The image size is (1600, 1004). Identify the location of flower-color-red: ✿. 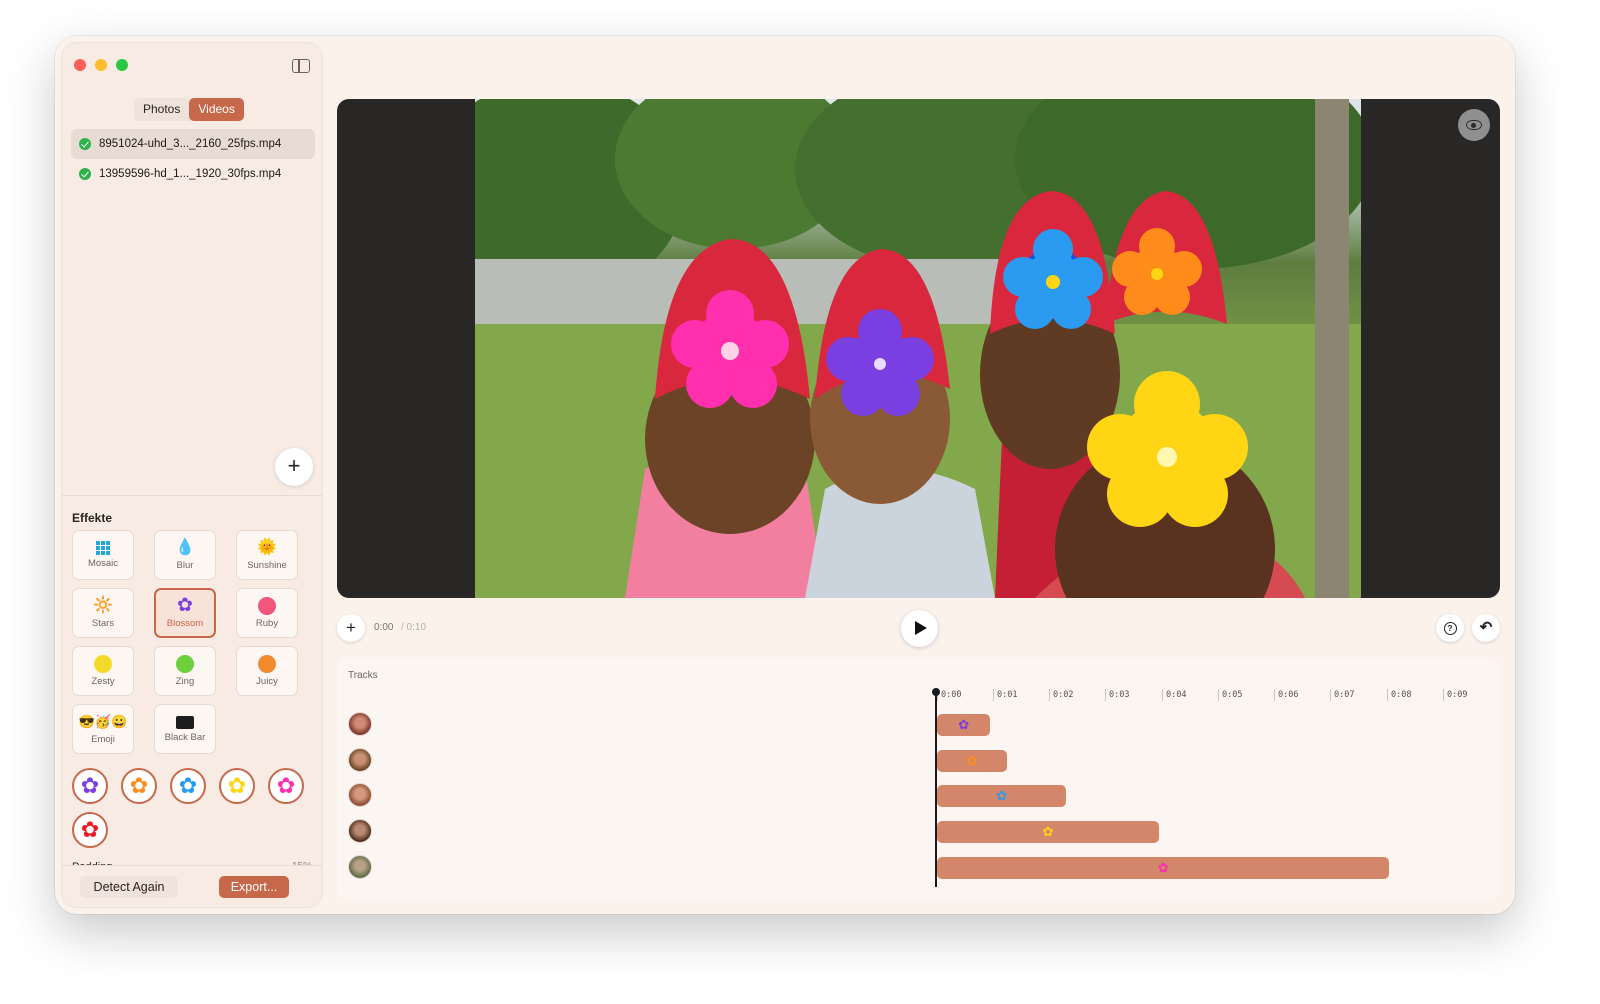
(90, 830).